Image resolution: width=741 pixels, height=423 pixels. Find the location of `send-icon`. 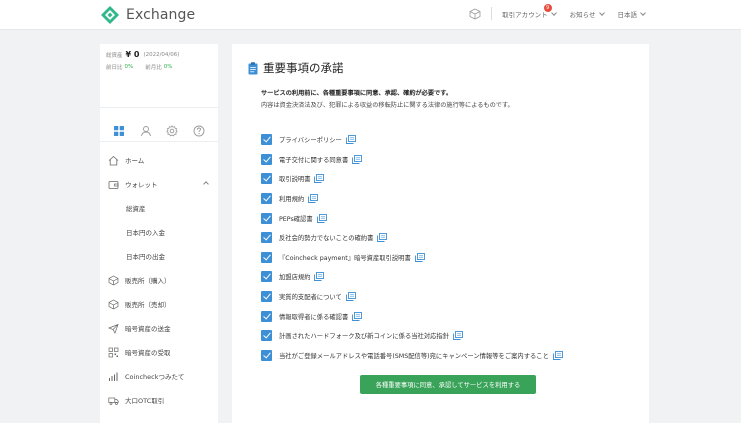

send-icon is located at coordinates (113, 328).